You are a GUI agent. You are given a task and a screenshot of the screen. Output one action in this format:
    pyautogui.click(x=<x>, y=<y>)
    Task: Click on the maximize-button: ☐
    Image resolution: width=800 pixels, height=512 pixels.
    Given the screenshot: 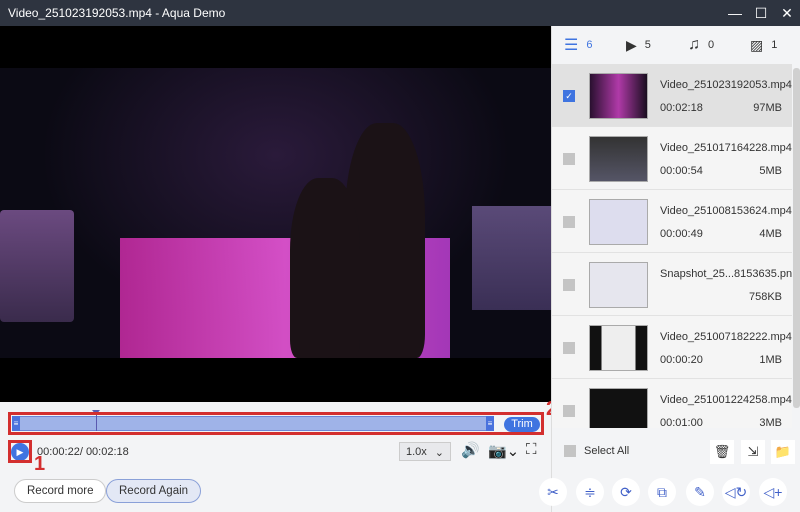 What is the action you would take?
    pyautogui.click(x=761, y=13)
    